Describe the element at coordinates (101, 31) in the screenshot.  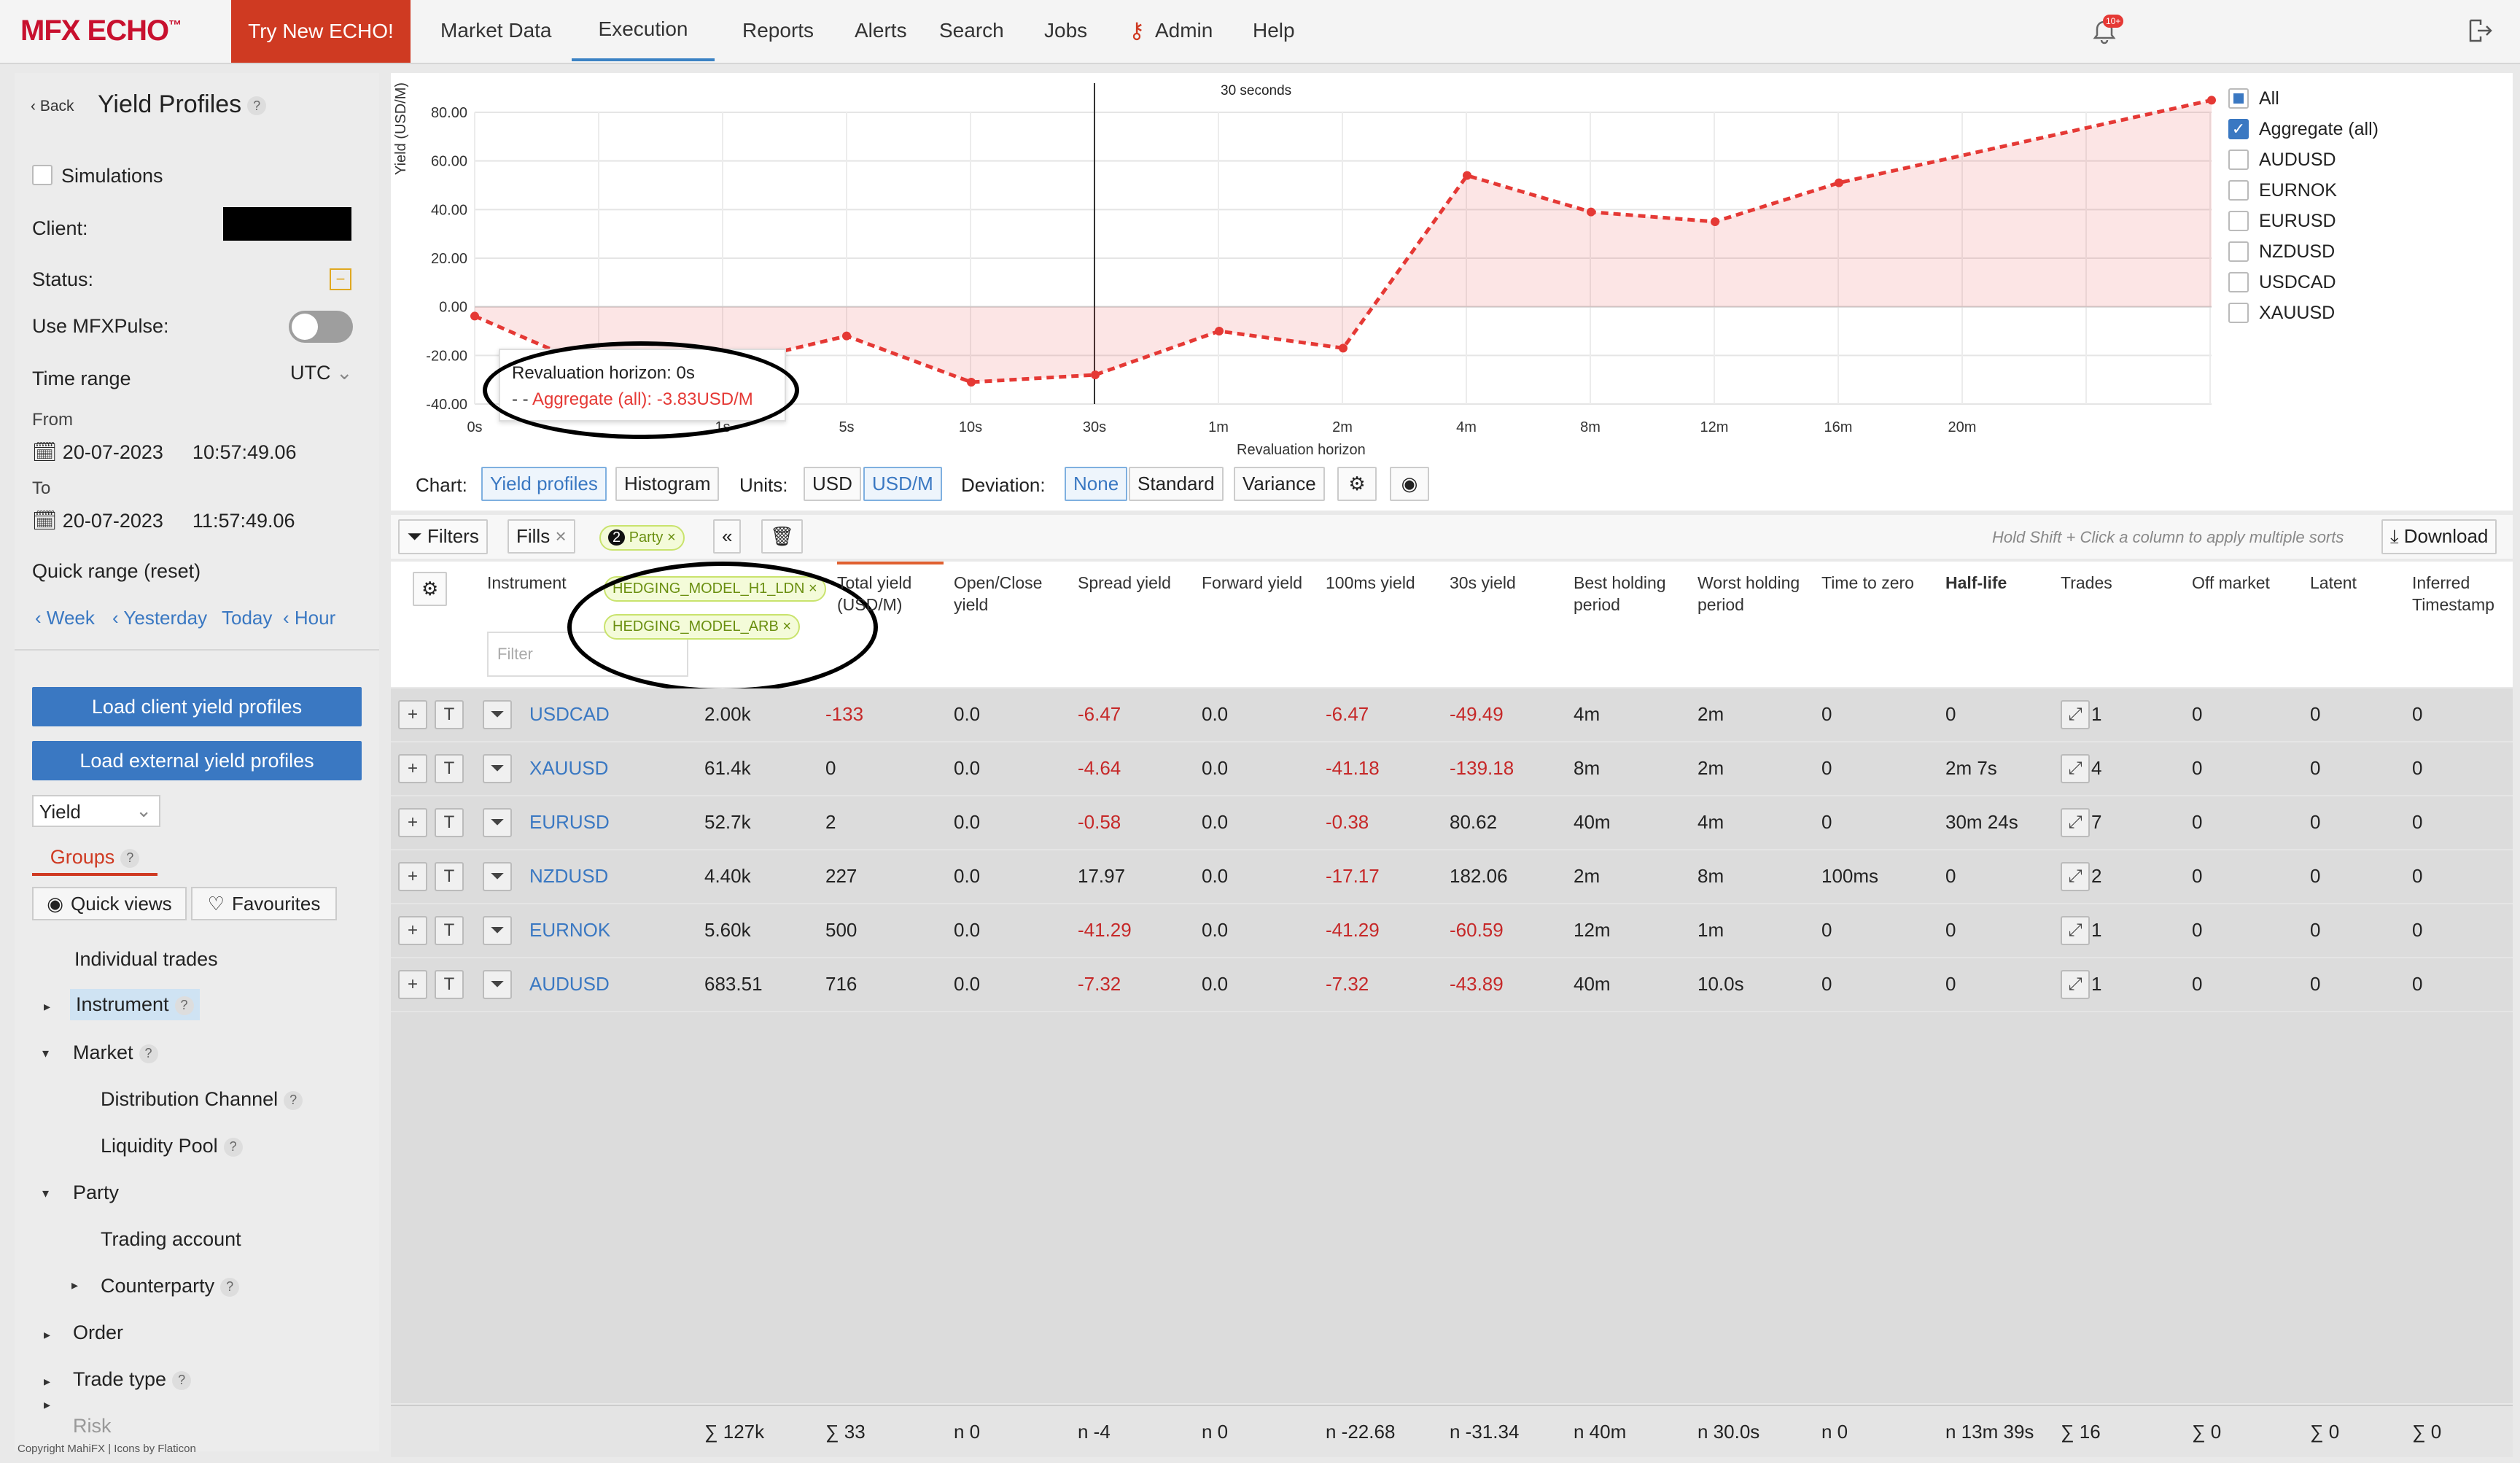
I see `mfx-echo-logo: MFX ECHO™` at that location.